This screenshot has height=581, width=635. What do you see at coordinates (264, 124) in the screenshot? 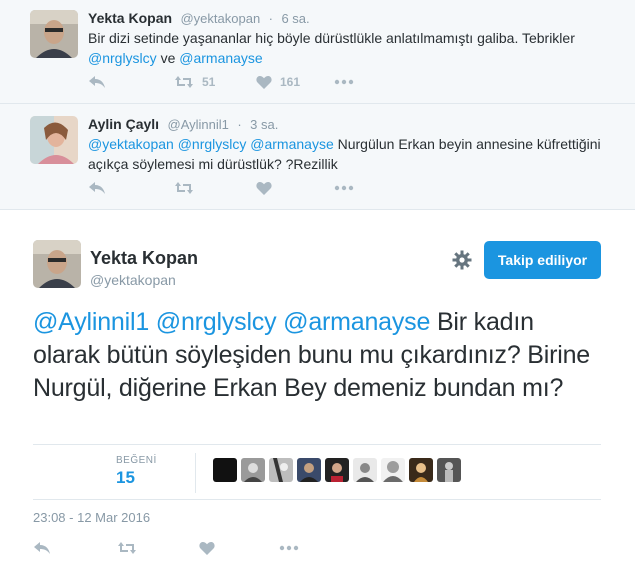
I see `tweet-time: 3 sa.` at bounding box center [264, 124].